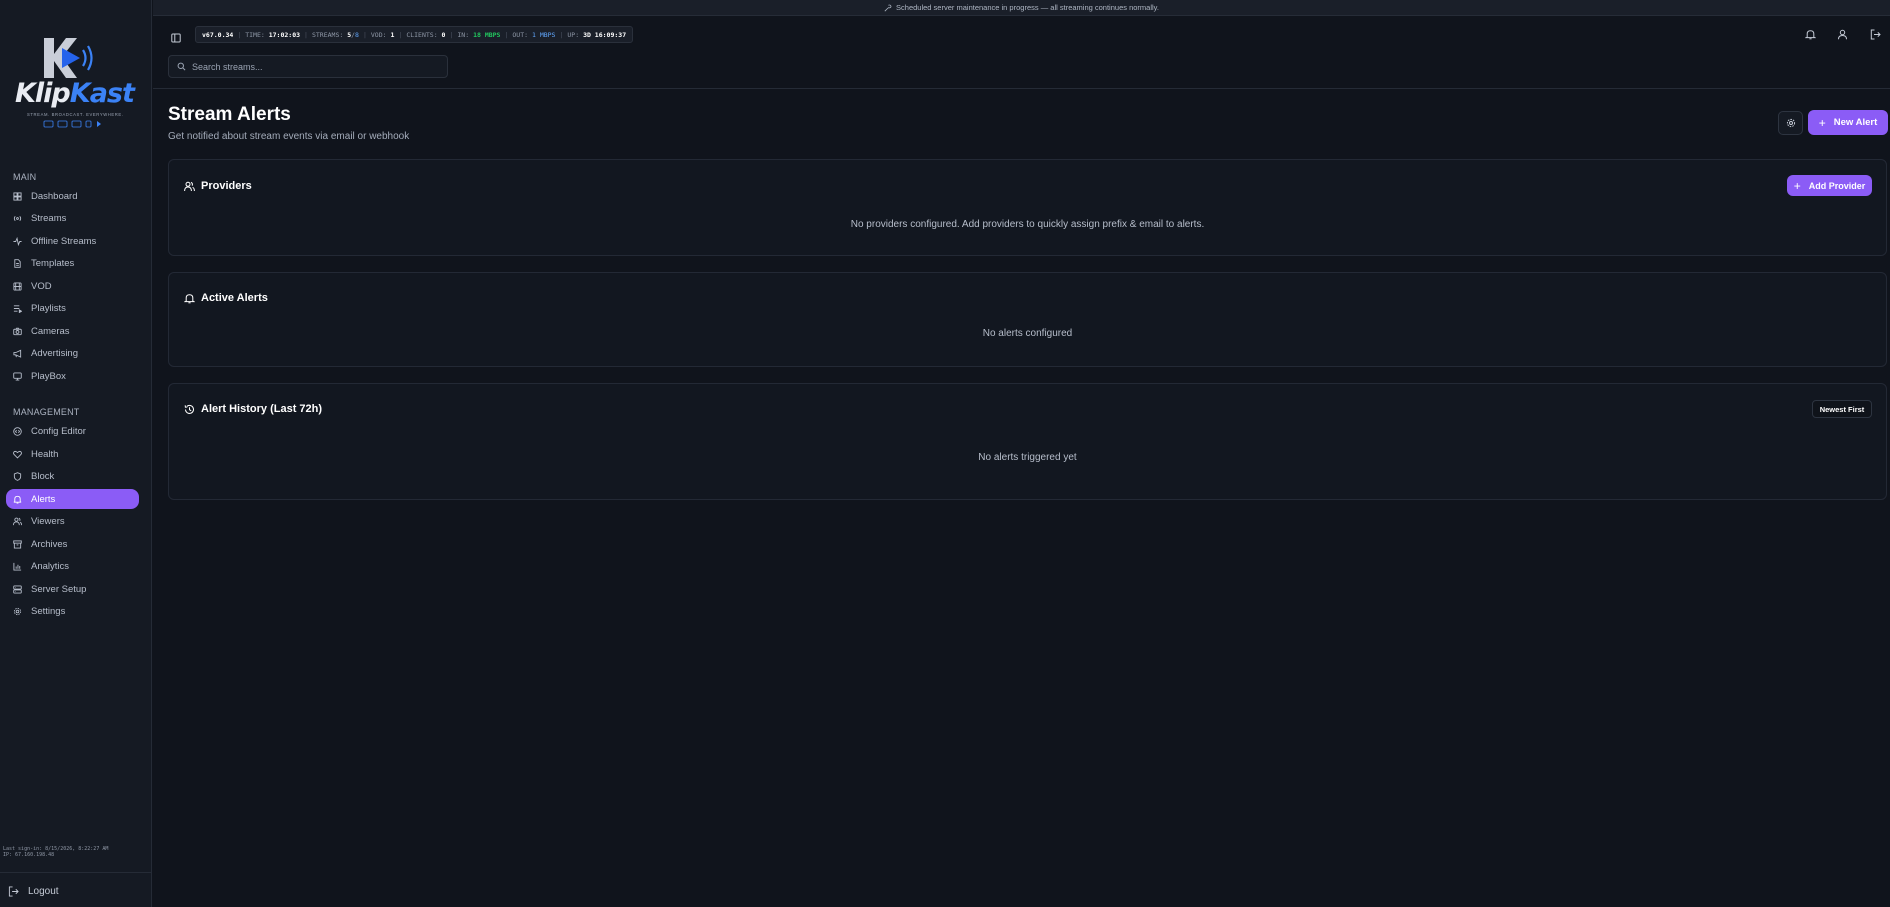  What do you see at coordinates (68, 58) in the screenshot?
I see `klipkast-k-icon` at bounding box center [68, 58].